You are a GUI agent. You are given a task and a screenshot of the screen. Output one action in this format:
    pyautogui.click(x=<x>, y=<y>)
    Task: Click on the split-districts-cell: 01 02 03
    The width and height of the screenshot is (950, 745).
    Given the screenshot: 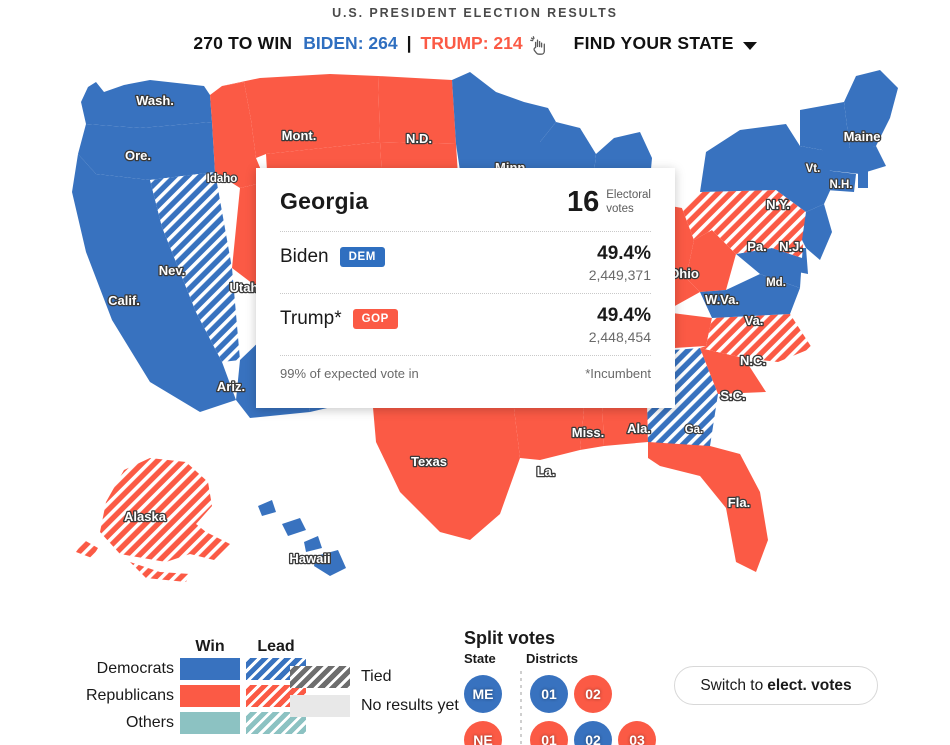 What is the action you would take?
    pyautogui.click(x=593, y=733)
    